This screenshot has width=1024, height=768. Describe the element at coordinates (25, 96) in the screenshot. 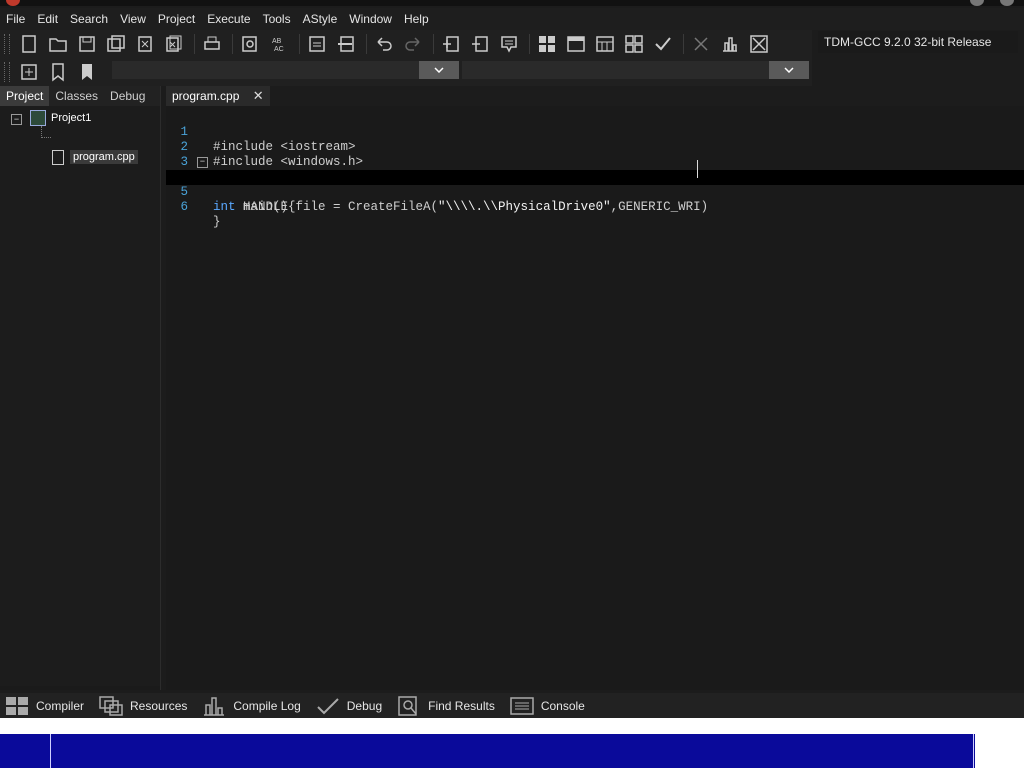

I see `tab-project: Project` at that location.